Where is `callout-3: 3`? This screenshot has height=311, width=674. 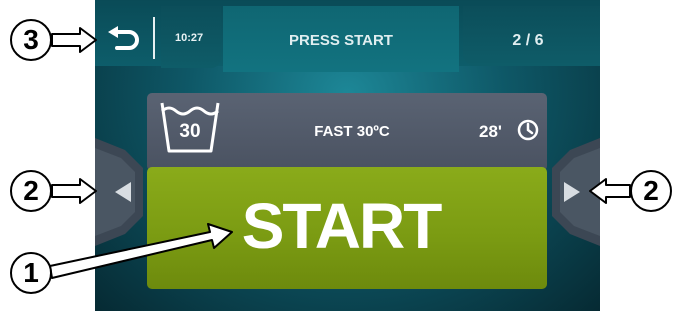 callout-3: 3 is located at coordinates (31, 40).